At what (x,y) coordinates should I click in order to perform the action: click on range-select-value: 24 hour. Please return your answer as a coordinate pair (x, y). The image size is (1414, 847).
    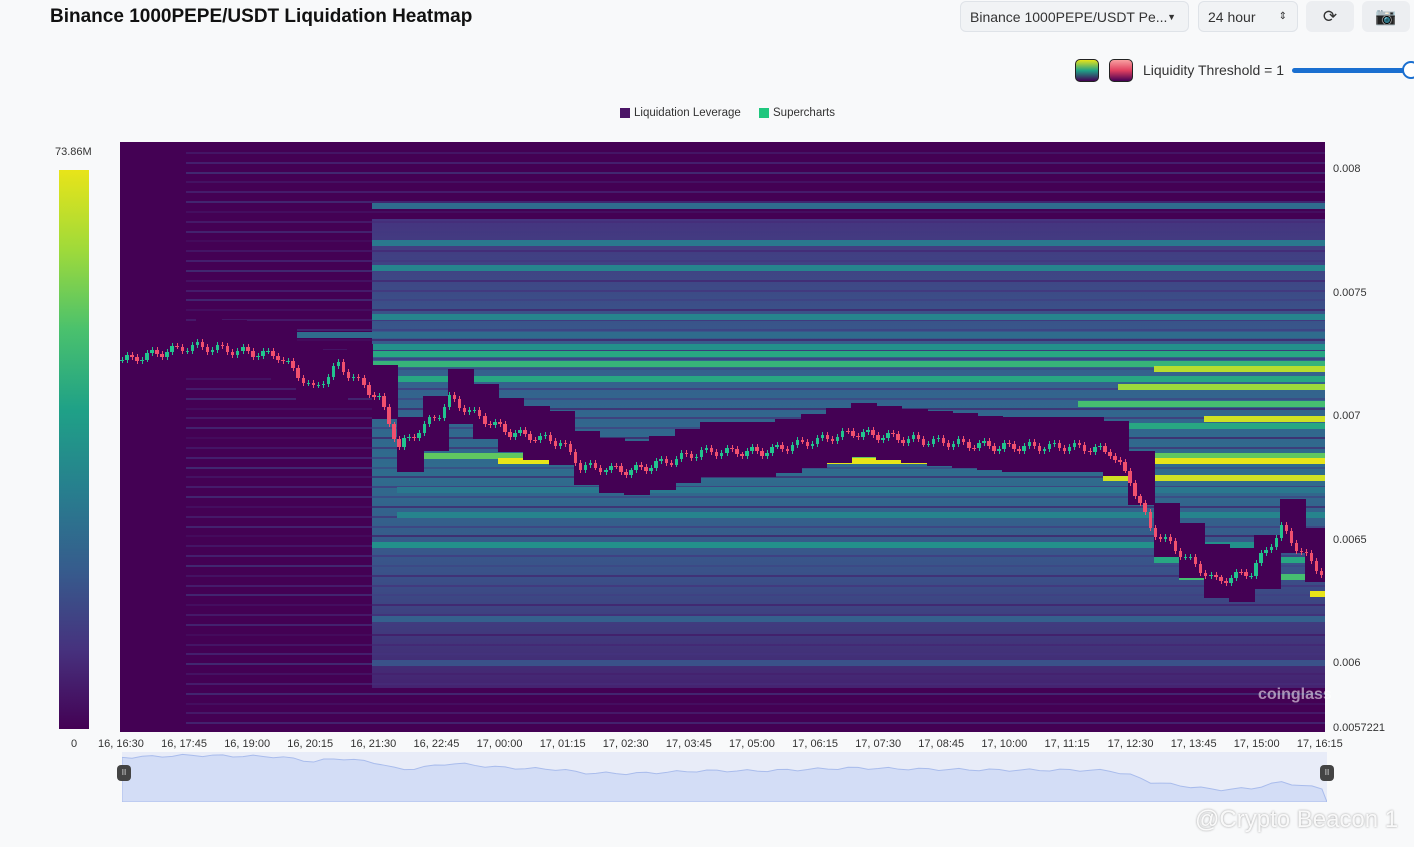
    Looking at the image, I should click on (1232, 16).